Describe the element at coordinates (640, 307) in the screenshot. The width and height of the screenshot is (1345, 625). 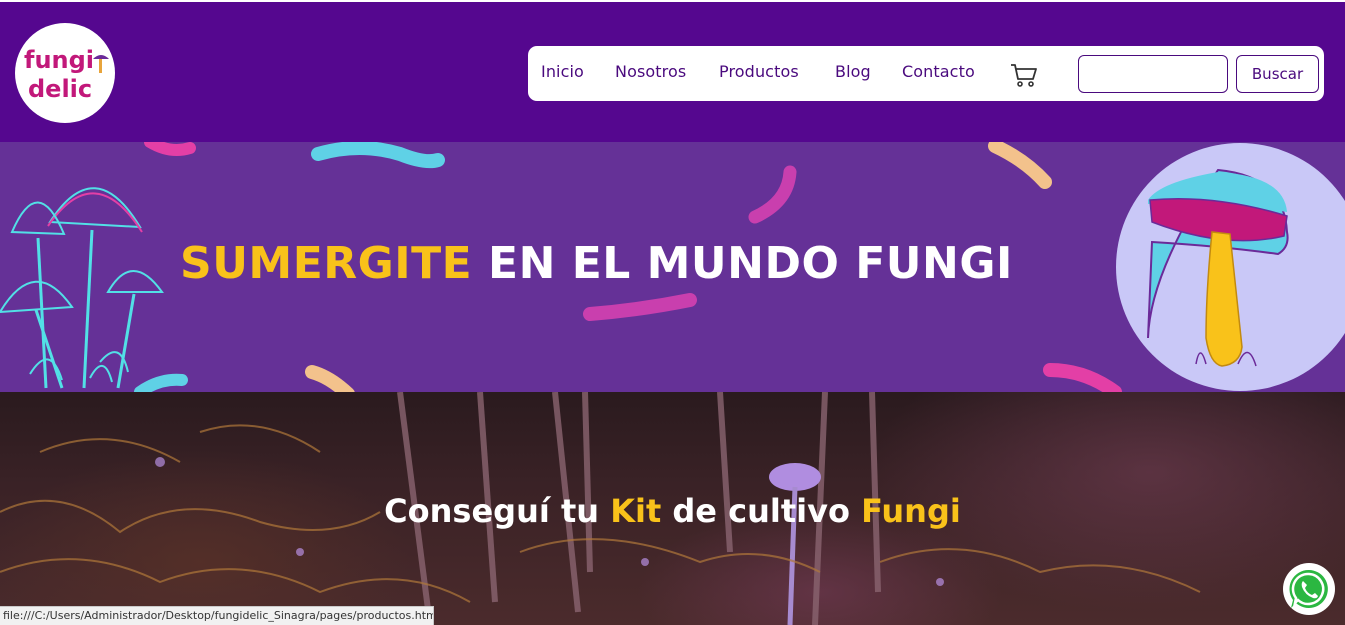
I see `squiggle-magenta-low` at that location.